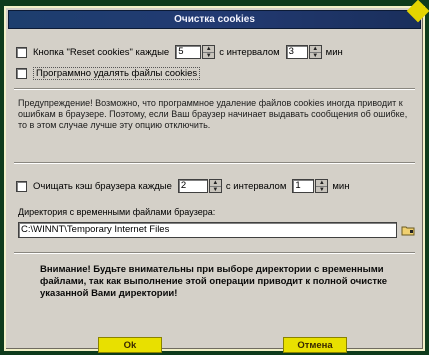 The width and height of the screenshot is (429, 355). What do you see at coordinates (130, 345) in the screenshot?
I see `ok-button: Ok` at bounding box center [130, 345].